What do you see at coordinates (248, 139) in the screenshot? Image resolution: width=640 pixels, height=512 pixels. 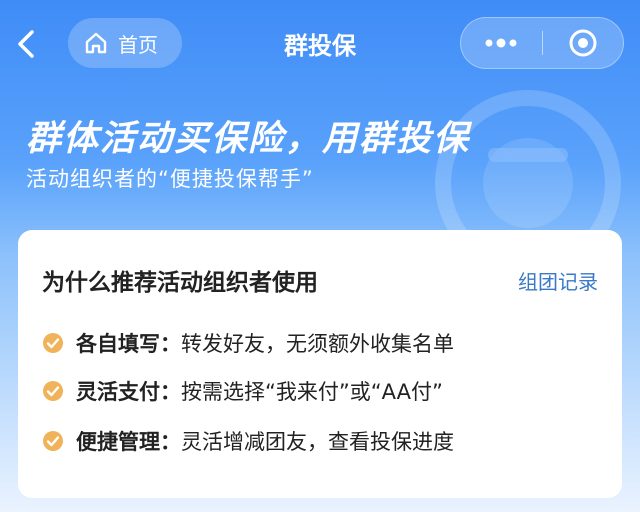 I see `hero-title: 群体活动买保险，用群投保` at bounding box center [248, 139].